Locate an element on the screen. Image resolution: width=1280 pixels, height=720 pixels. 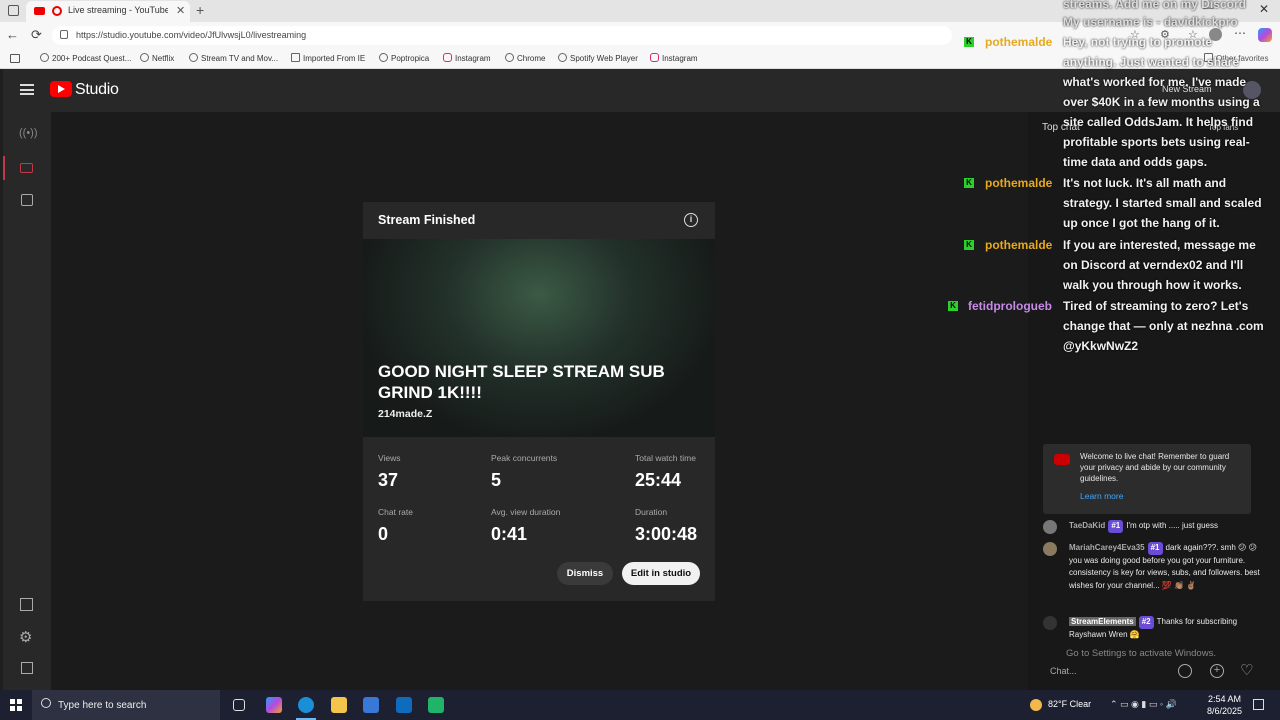
search-icon is located at coordinates (46, 703).